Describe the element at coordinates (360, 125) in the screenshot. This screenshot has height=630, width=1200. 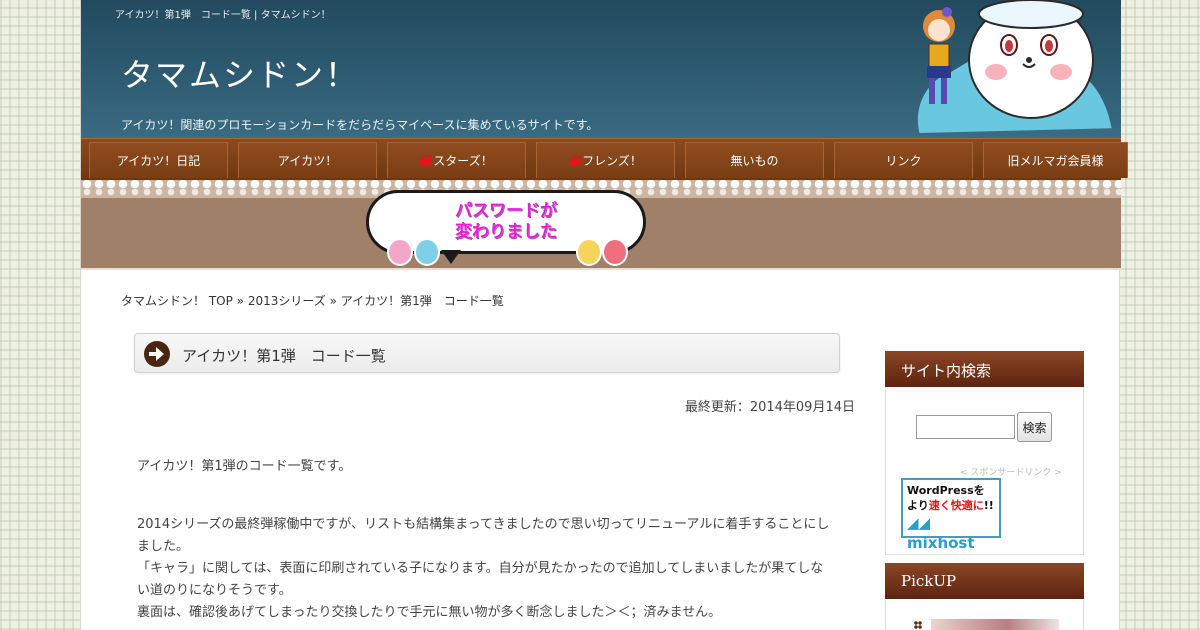
I see `site-tagline: アイカツ！関連のプロモーションカードをだらだらマイペースに集めているサイトです。` at that location.